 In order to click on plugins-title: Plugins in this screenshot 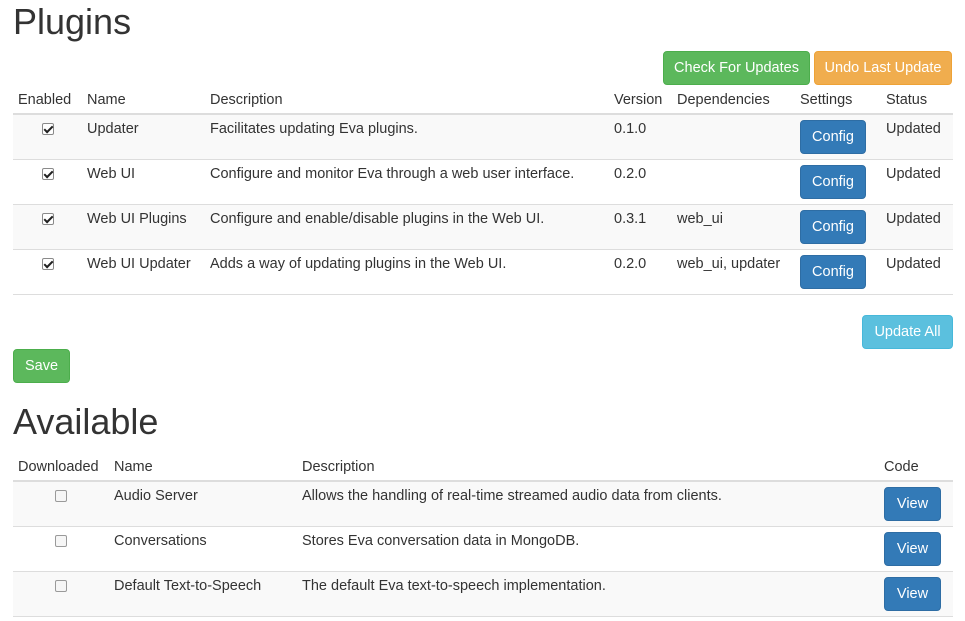, I will do `click(72, 21)`.